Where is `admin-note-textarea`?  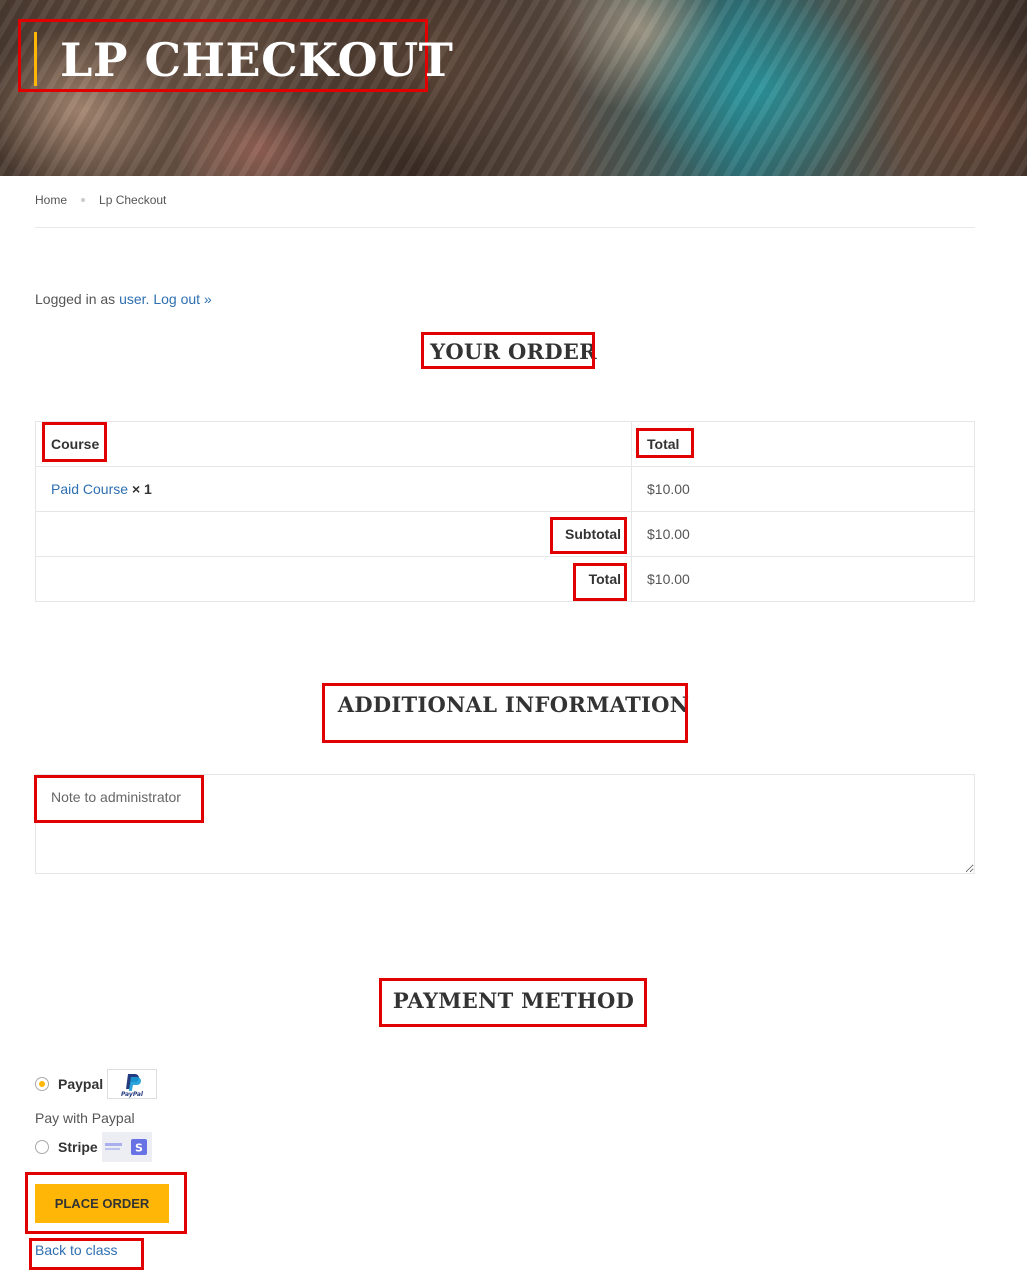 admin-note-textarea is located at coordinates (505, 824).